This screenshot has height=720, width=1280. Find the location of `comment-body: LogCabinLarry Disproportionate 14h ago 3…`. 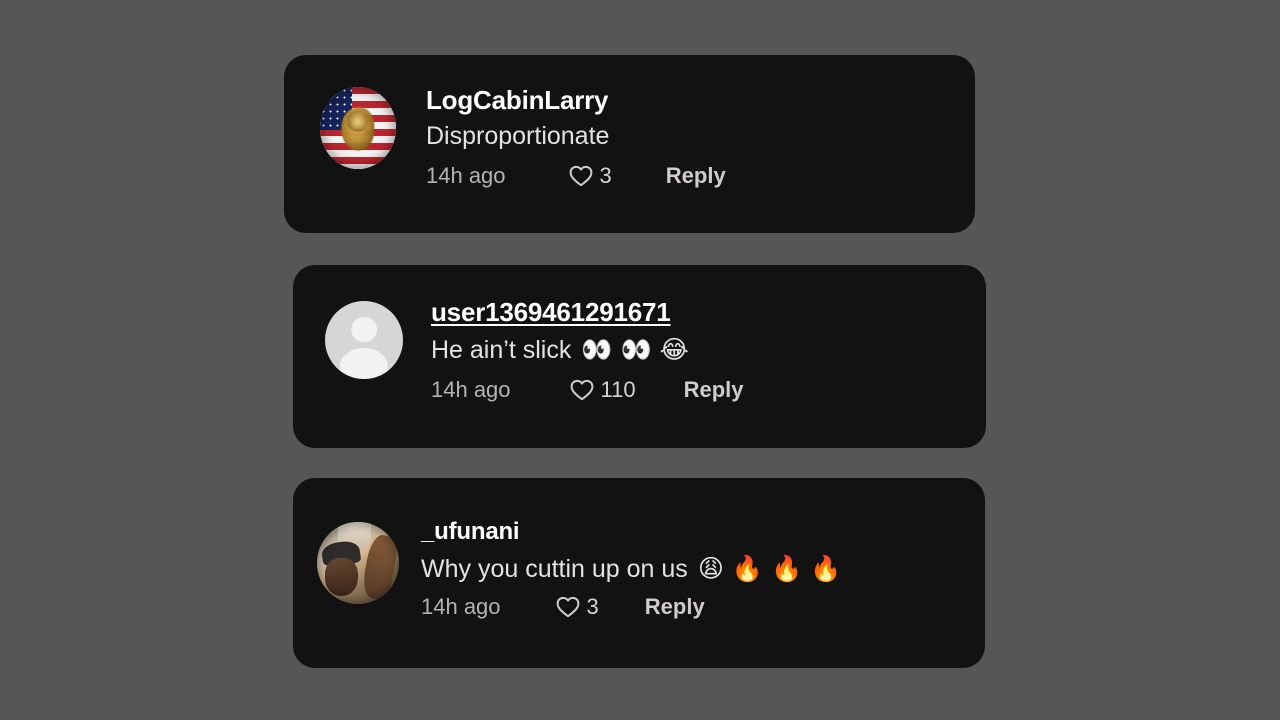

comment-body: LogCabinLarry Disproportionate 14h ago 3… is located at coordinates (686, 137).